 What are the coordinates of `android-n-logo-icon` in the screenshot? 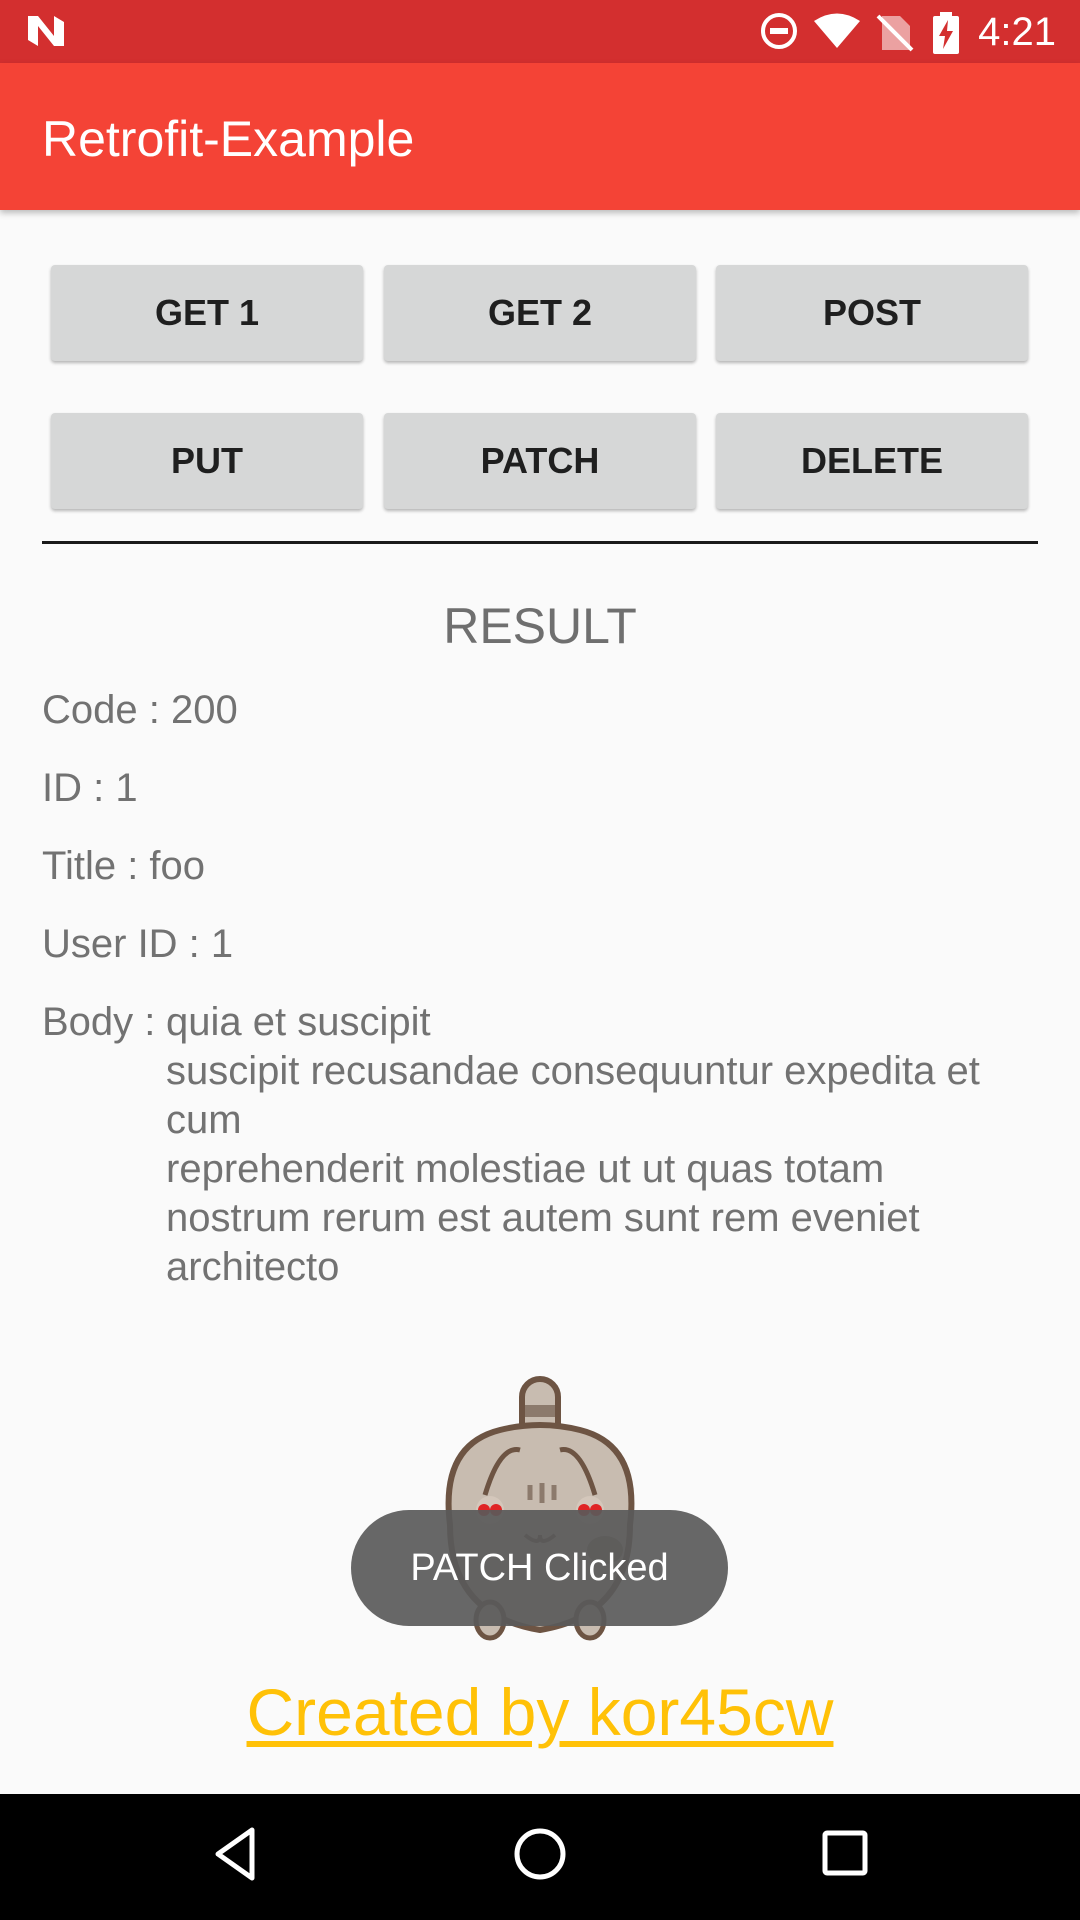 It's located at (46, 31).